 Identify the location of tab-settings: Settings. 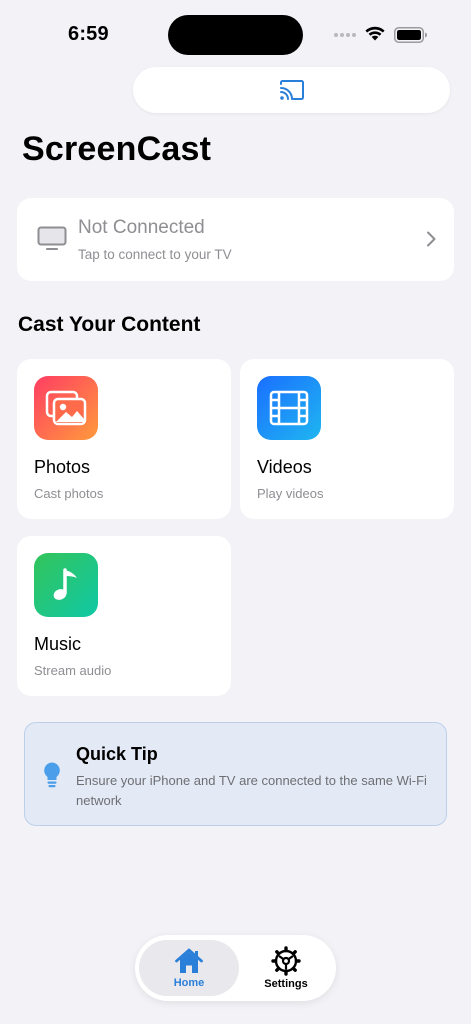
(286, 968).